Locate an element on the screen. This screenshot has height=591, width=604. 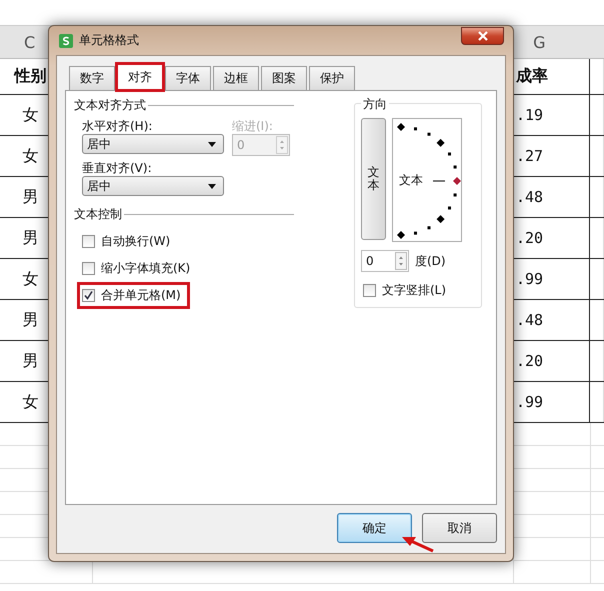
checkbox-label: 合并单元格(M) is located at coordinates (141, 295).